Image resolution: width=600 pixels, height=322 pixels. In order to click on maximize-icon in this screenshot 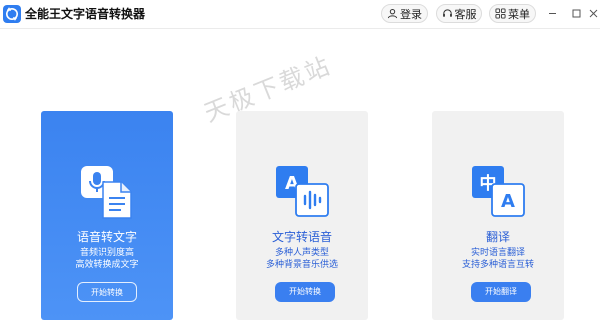, I will do `click(576, 13)`.